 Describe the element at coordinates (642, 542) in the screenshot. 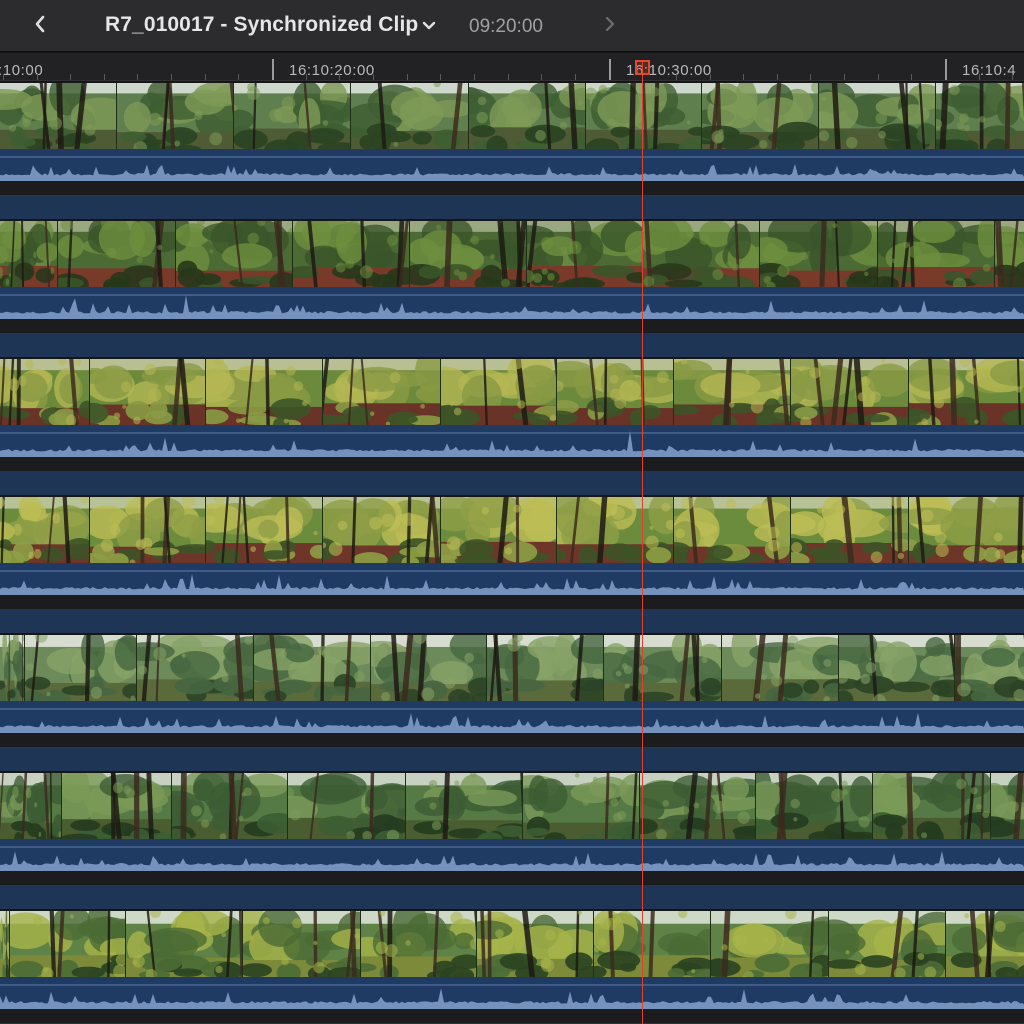

I see `playhead` at that location.